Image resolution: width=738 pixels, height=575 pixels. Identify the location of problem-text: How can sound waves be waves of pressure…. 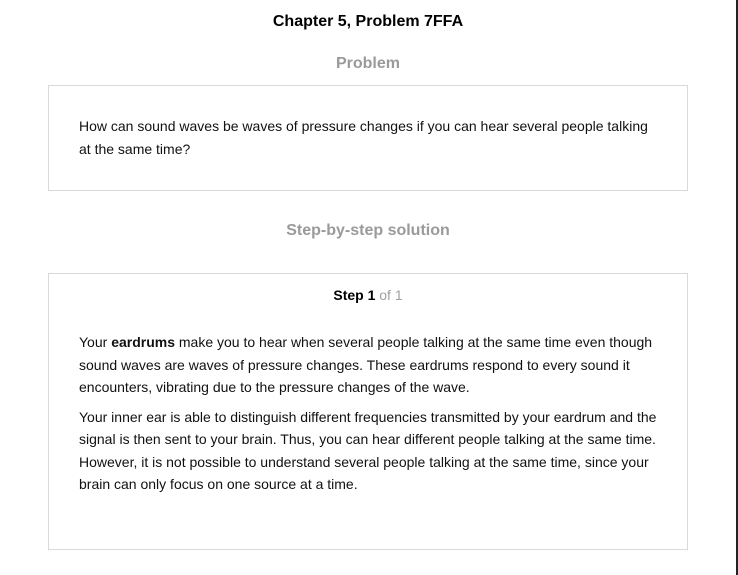
(363, 137).